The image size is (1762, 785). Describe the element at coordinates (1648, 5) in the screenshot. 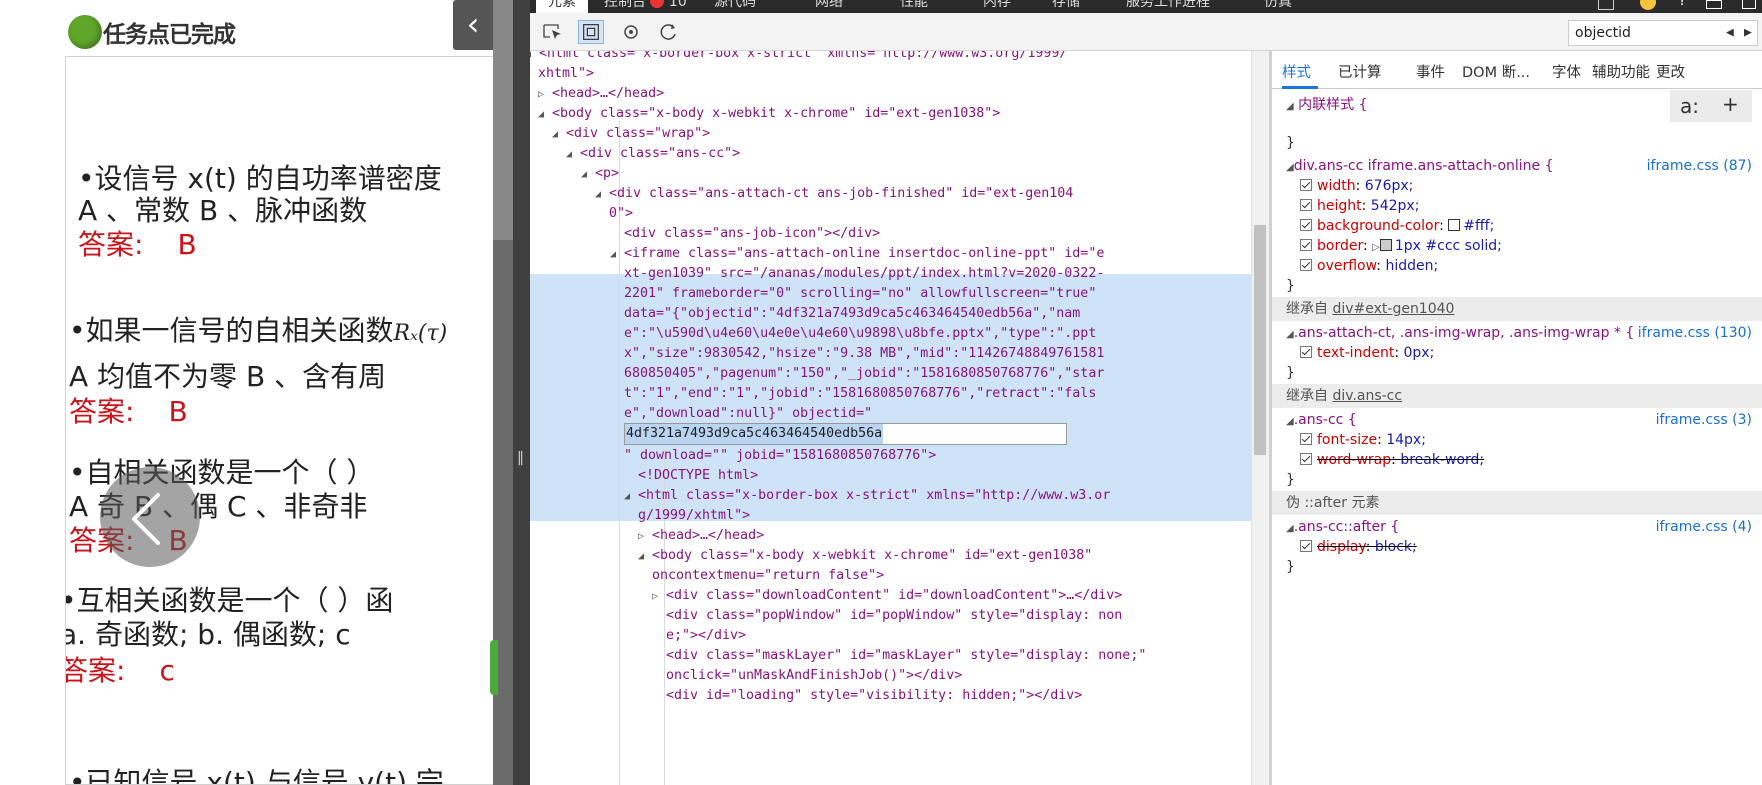

I see `feedback-icon` at that location.